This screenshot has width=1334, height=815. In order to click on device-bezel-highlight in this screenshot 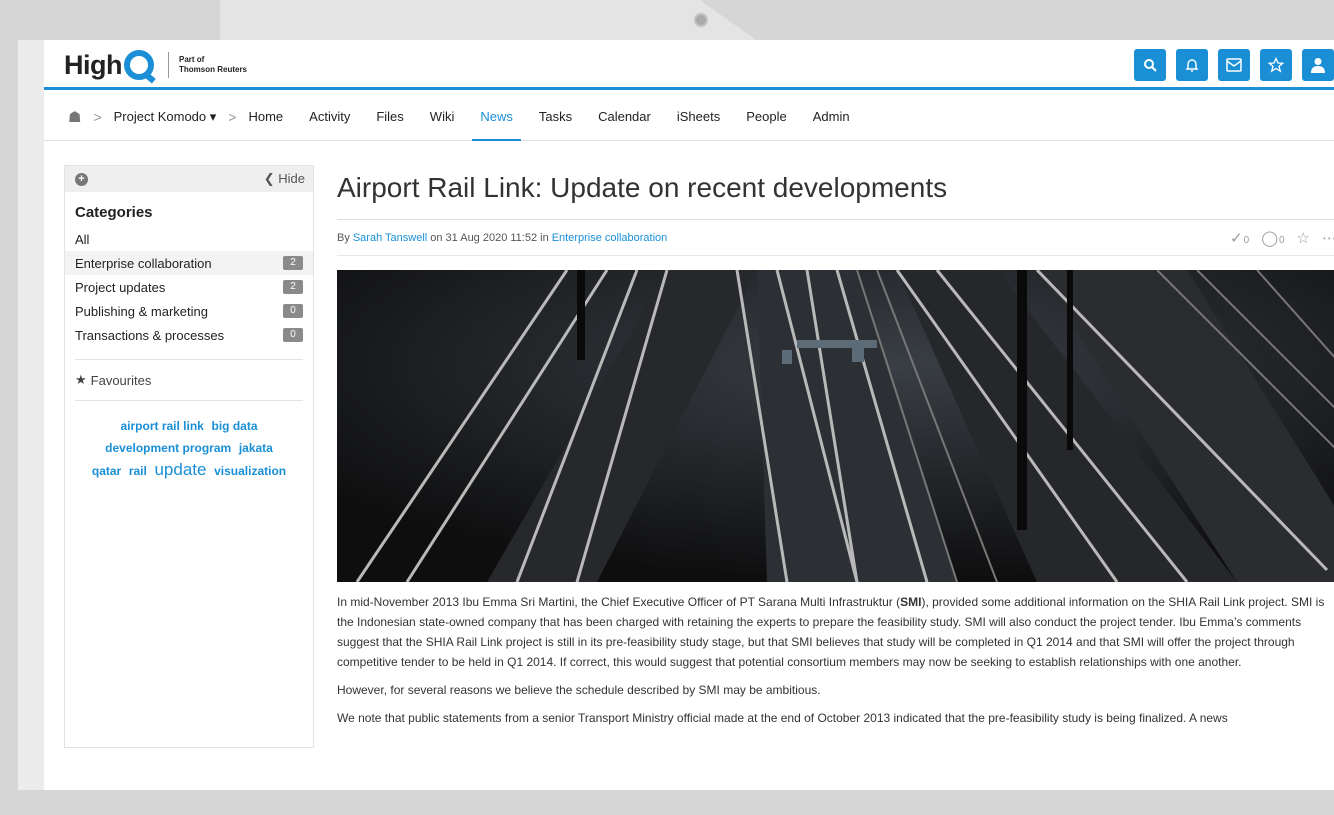, I will do `click(488, 20)`.